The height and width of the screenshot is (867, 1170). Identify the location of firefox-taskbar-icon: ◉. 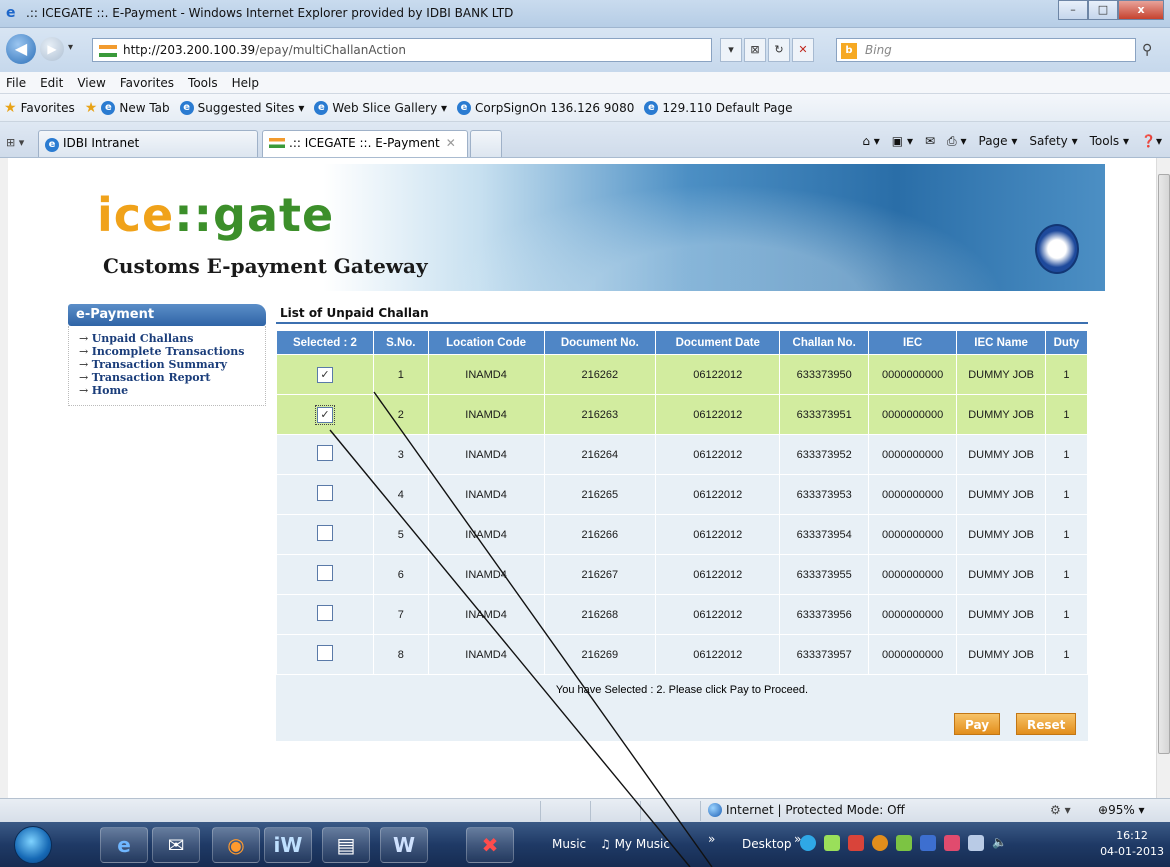
(236, 845).